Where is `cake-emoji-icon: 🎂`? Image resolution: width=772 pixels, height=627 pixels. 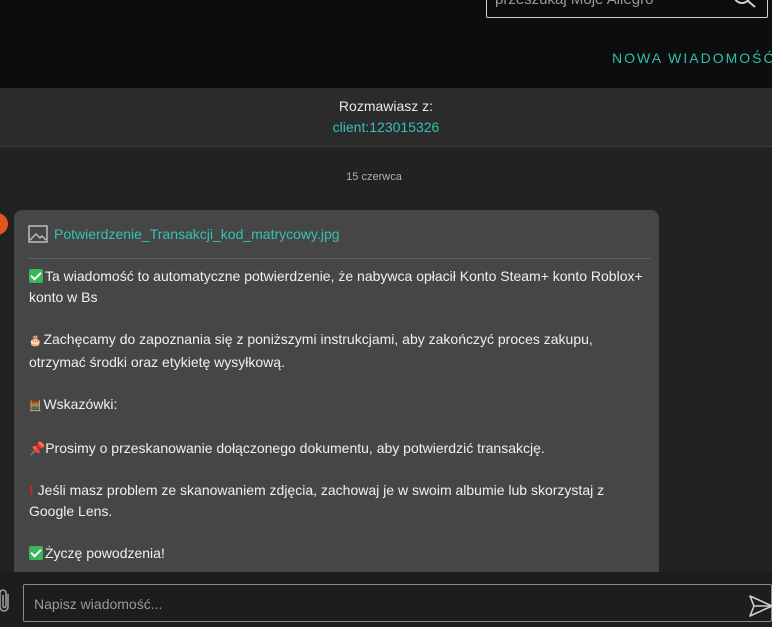
cake-emoji-icon: 🎂 is located at coordinates (35, 341).